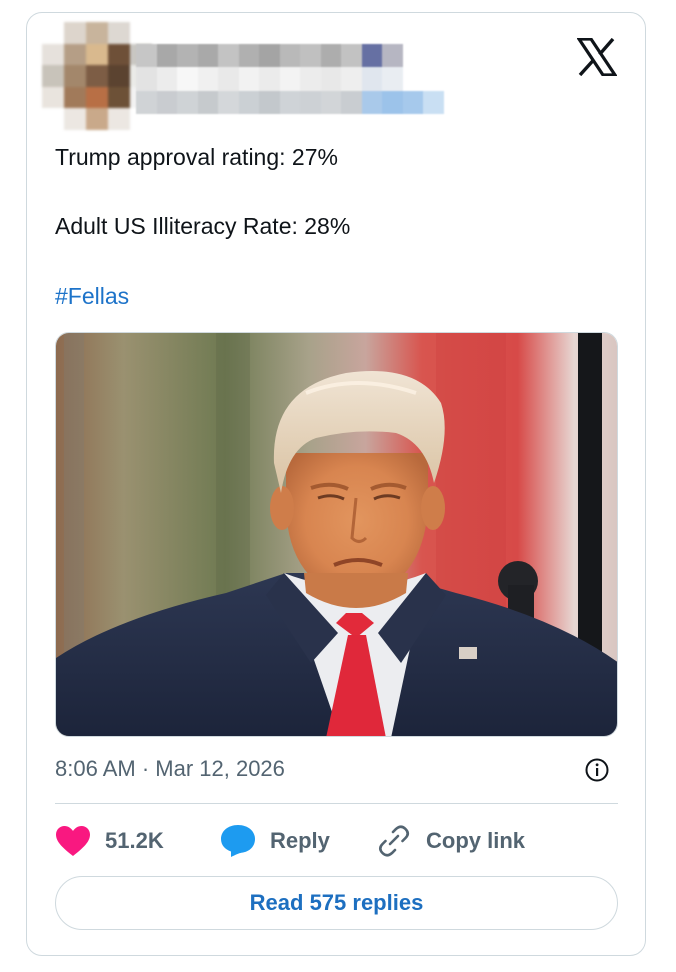 The image size is (676, 972). I want to click on read-replies-label: Read 575 replies, so click(336, 902).